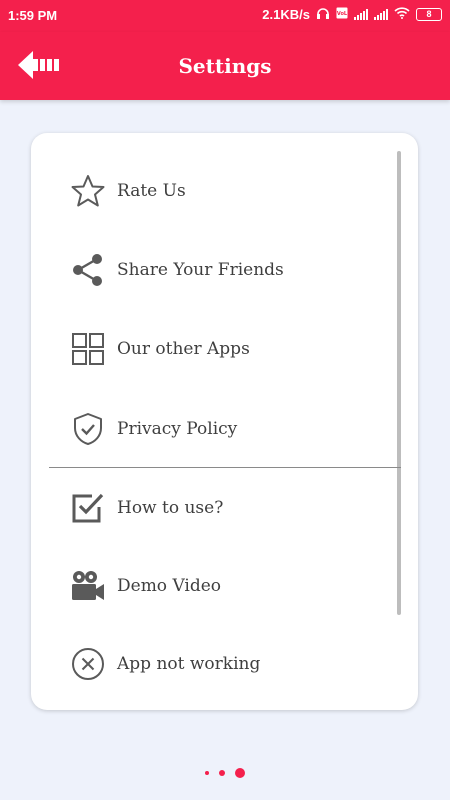  I want to click on close-circle-icon, so click(88, 664).